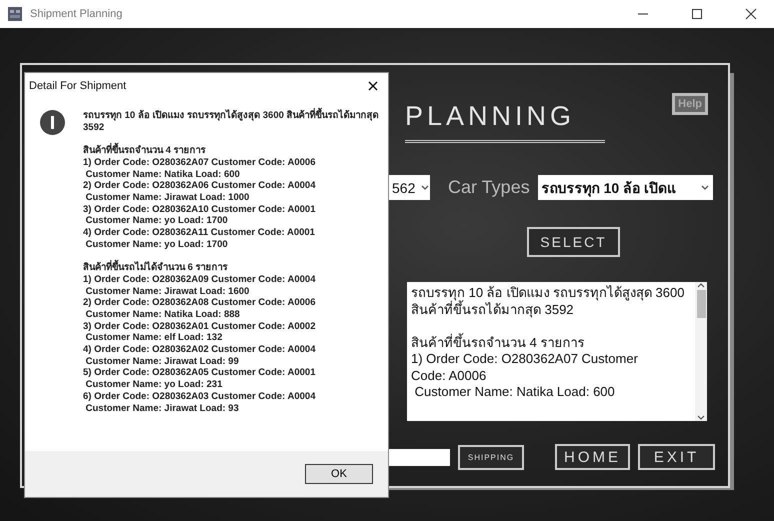  I want to click on window-title: Shipment Planning, so click(77, 14).